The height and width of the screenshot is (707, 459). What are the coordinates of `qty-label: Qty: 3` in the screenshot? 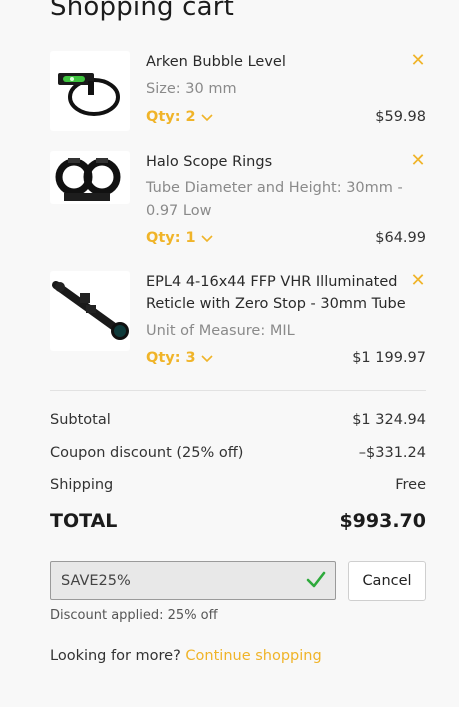 It's located at (171, 358).